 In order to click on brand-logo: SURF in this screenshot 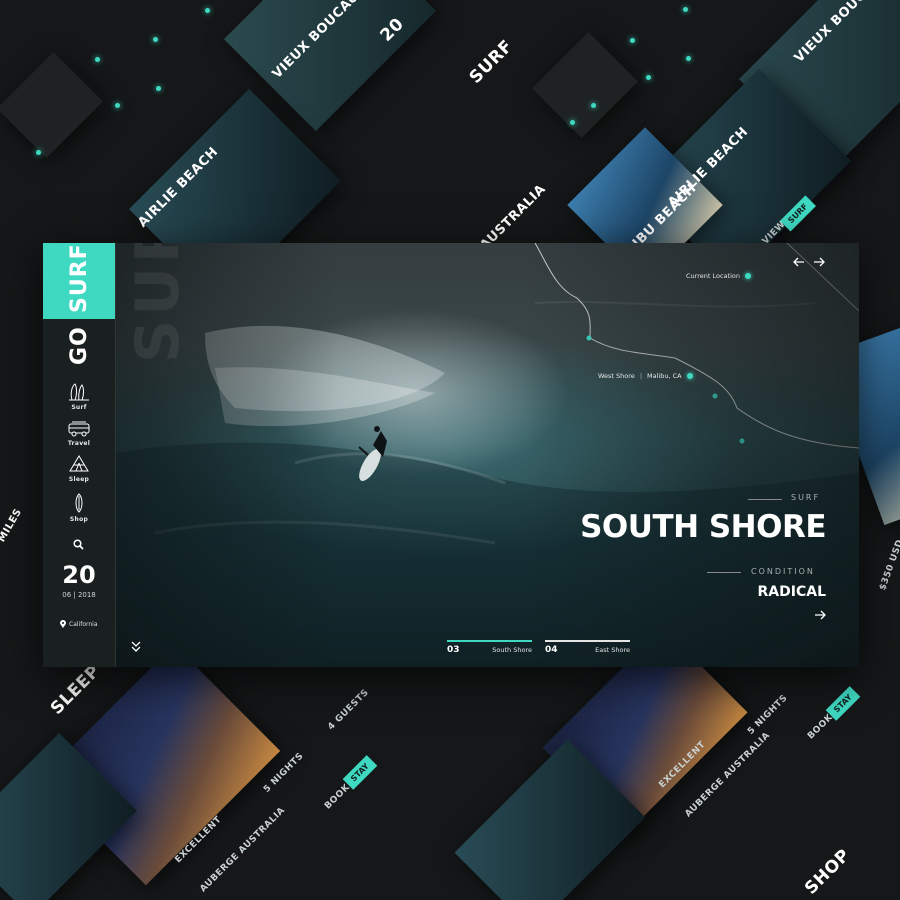, I will do `click(79, 281)`.